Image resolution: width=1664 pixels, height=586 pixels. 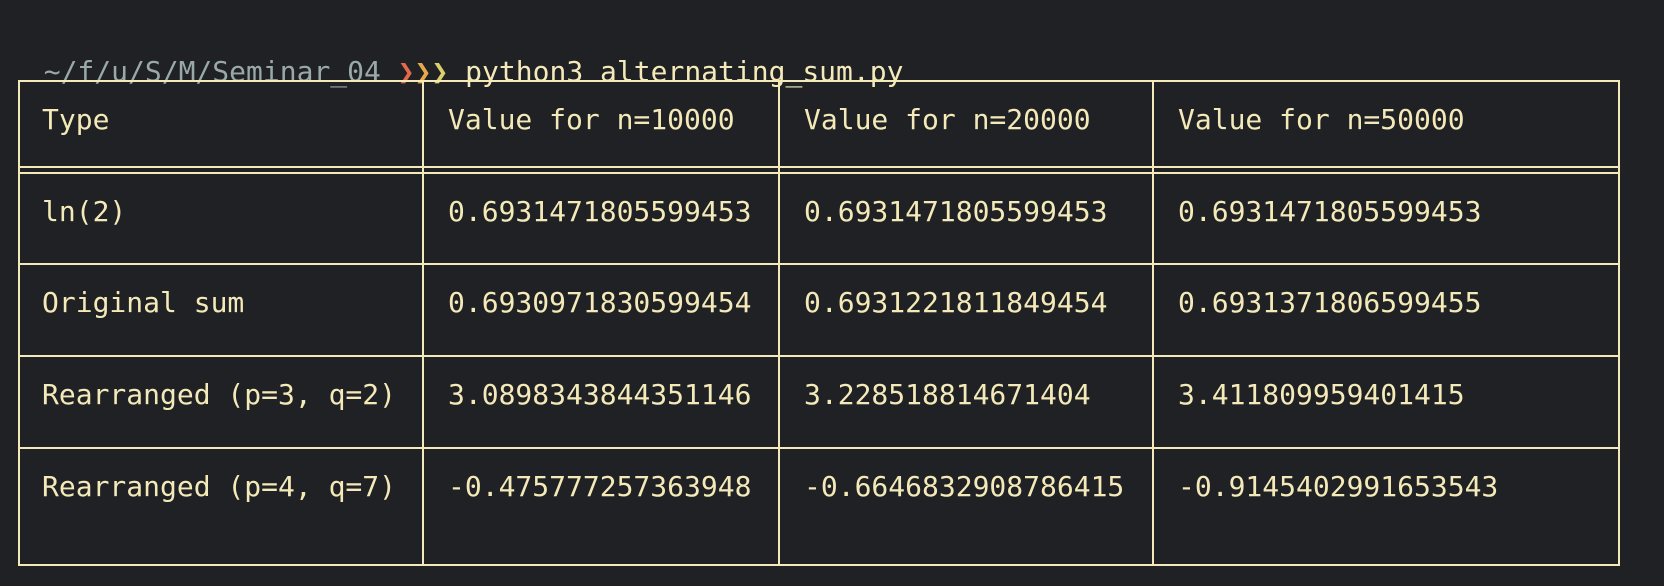 What do you see at coordinates (956, 302) in the screenshot?
I see `row-original-n20000: 0.6931221811849454` at bounding box center [956, 302].